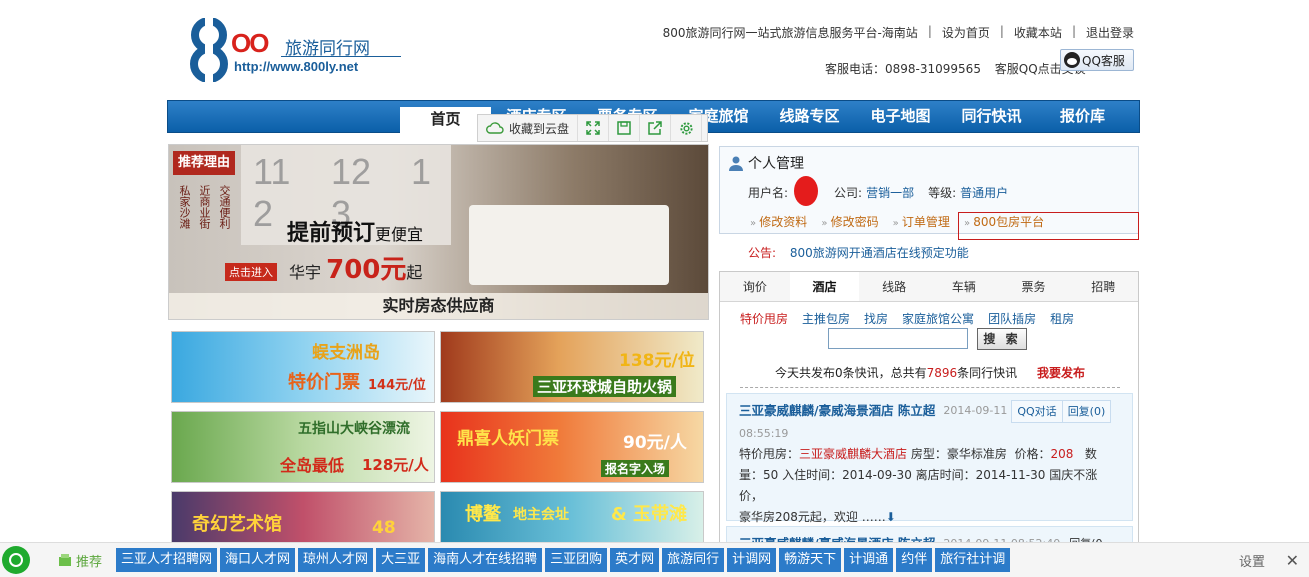  I want to click on company-link: 营销一部, so click(890, 195).